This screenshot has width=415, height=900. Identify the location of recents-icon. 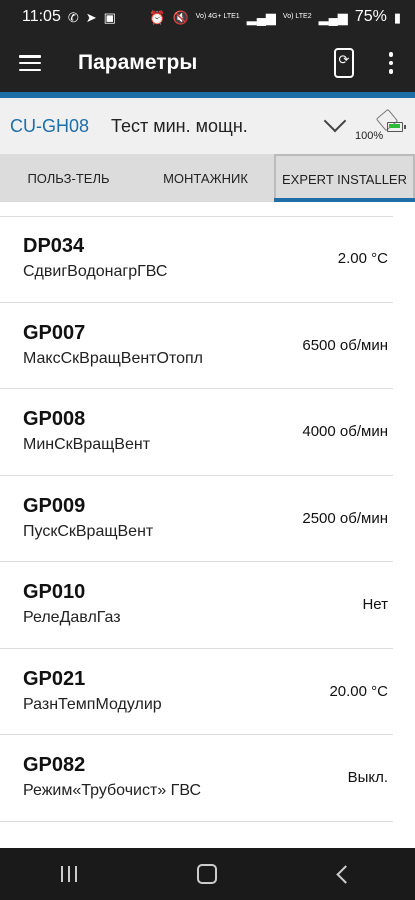
(69, 874).